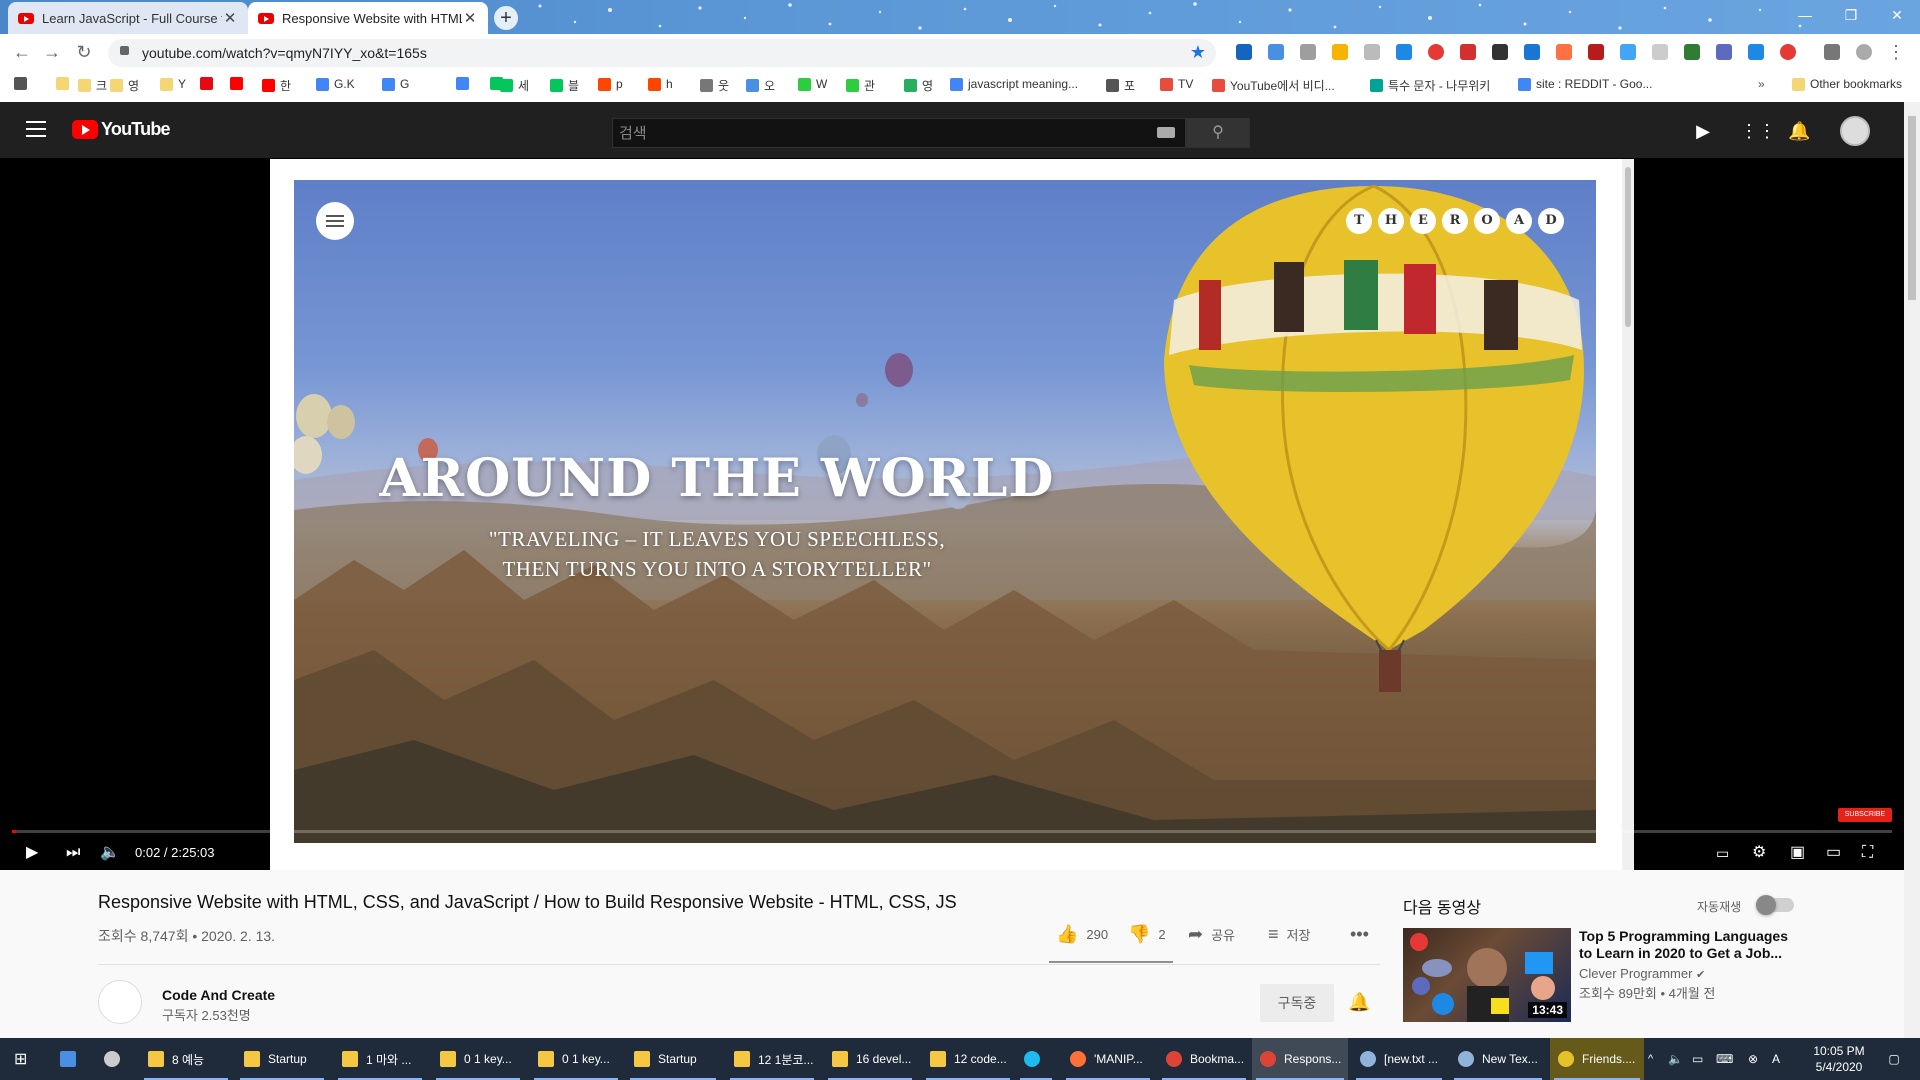 The width and height of the screenshot is (1920, 1080). What do you see at coordinates (1082, 934) in the screenshot?
I see `like-button: 👍 290` at bounding box center [1082, 934].